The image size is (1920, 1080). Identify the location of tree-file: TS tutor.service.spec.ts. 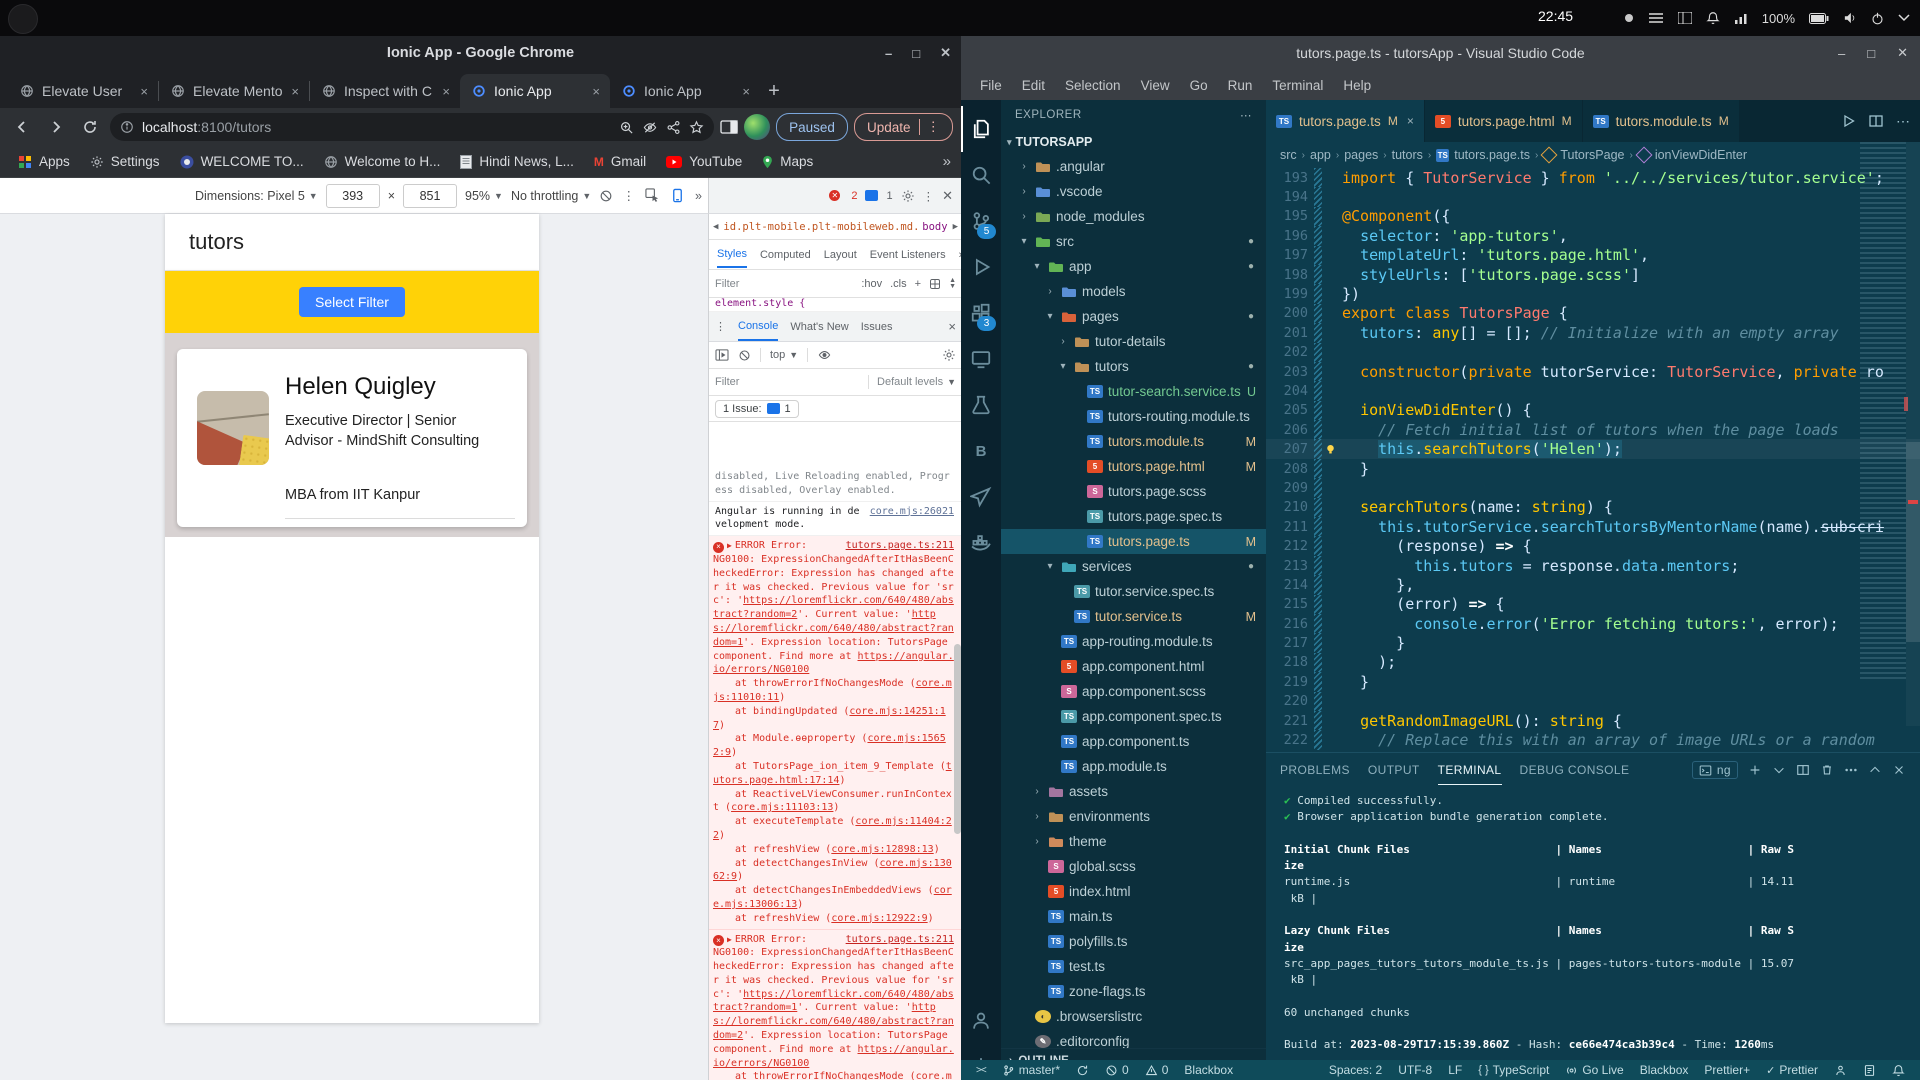
(1133, 591).